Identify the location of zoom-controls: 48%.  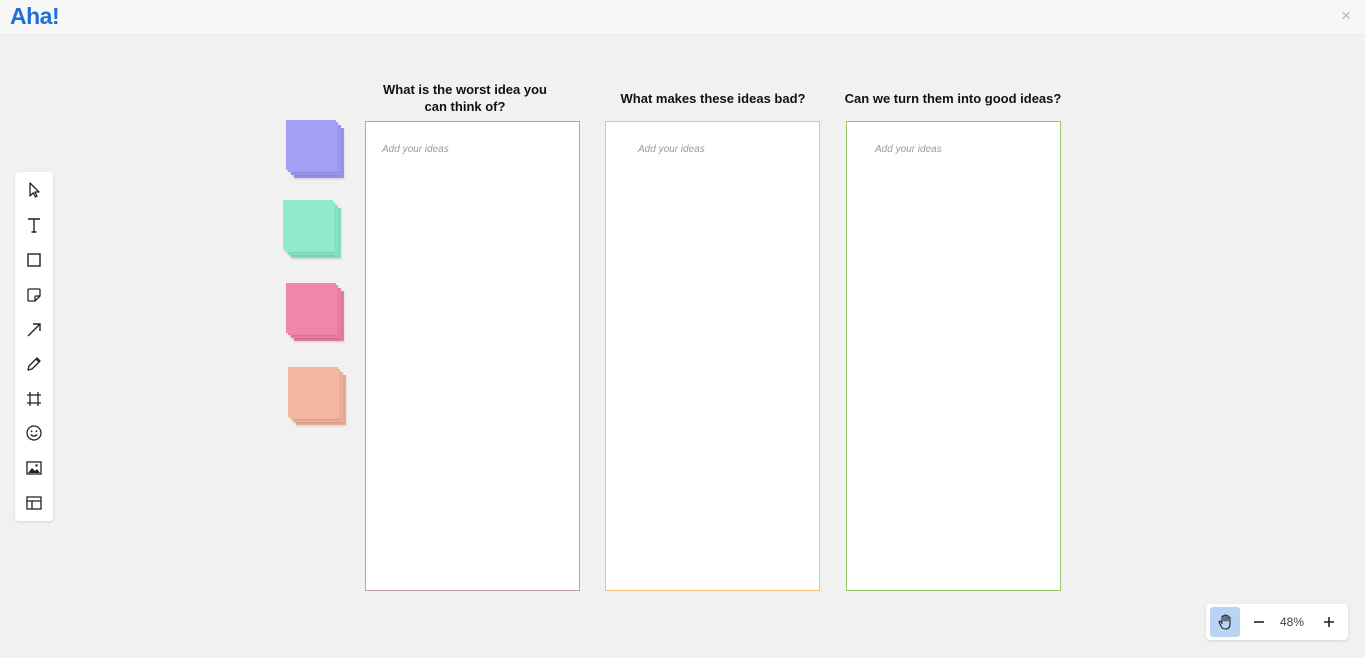
(1277, 622).